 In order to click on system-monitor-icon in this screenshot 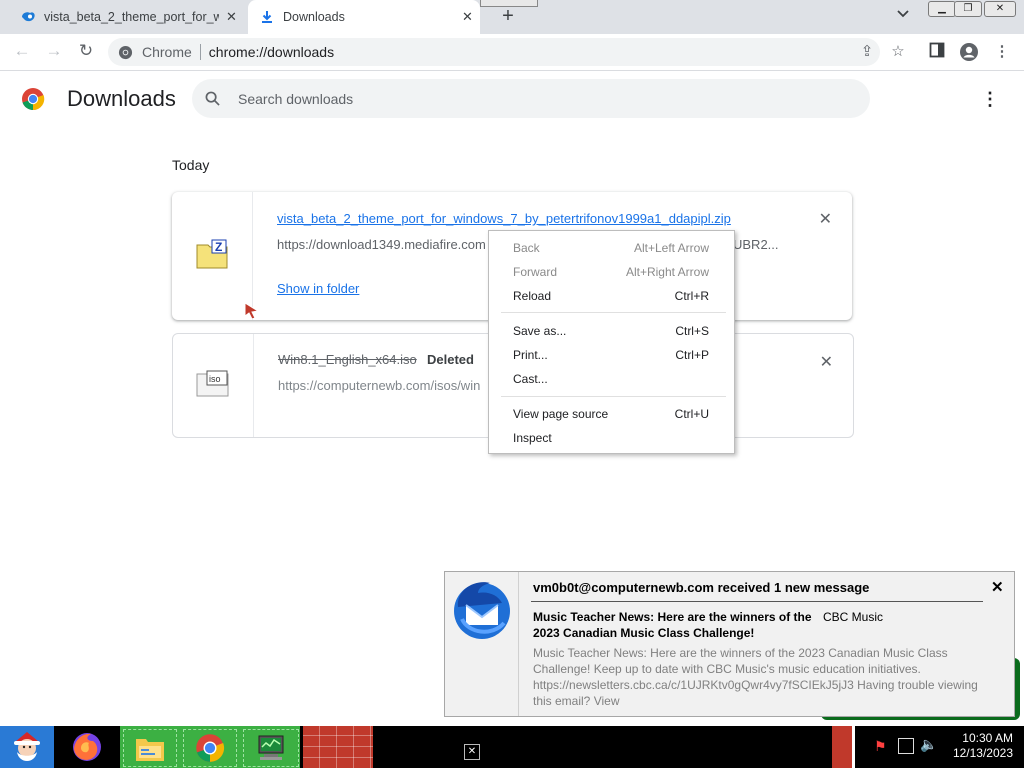, I will do `click(271, 747)`.